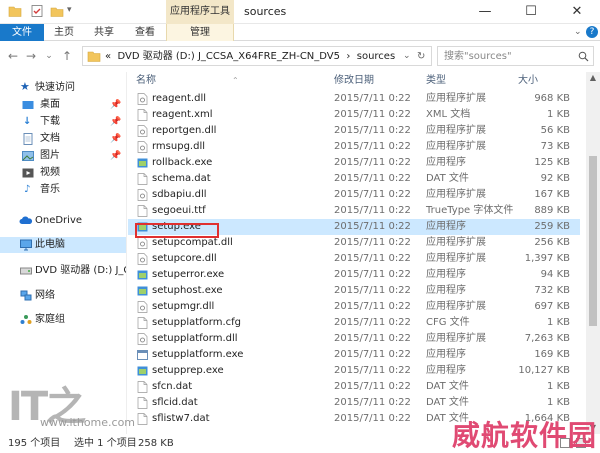 This screenshot has height=453, width=600. What do you see at coordinates (593, 78) in the screenshot?
I see `scroll-up-icon: ▲` at bounding box center [593, 78].